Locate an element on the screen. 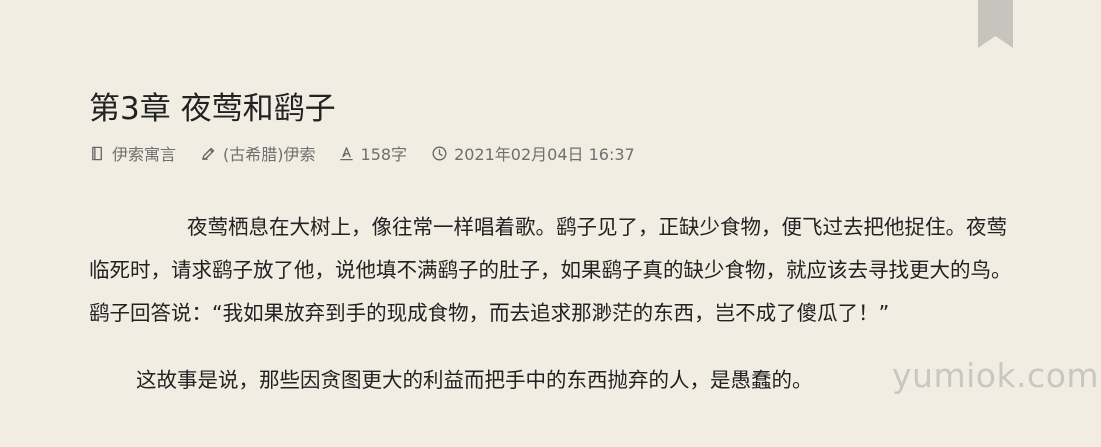 Image resolution: width=1101 pixels, height=447 pixels. book-name: 伊索寓言 is located at coordinates (144, 154).